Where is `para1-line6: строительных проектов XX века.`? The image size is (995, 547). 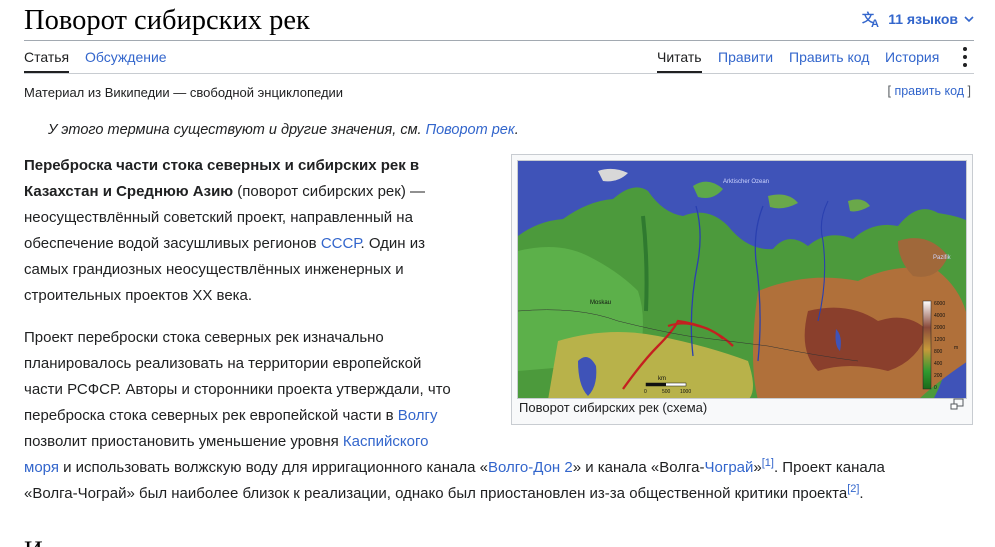 para1-line6: строительных проектов XX века. is located at coordinates (138, 295).